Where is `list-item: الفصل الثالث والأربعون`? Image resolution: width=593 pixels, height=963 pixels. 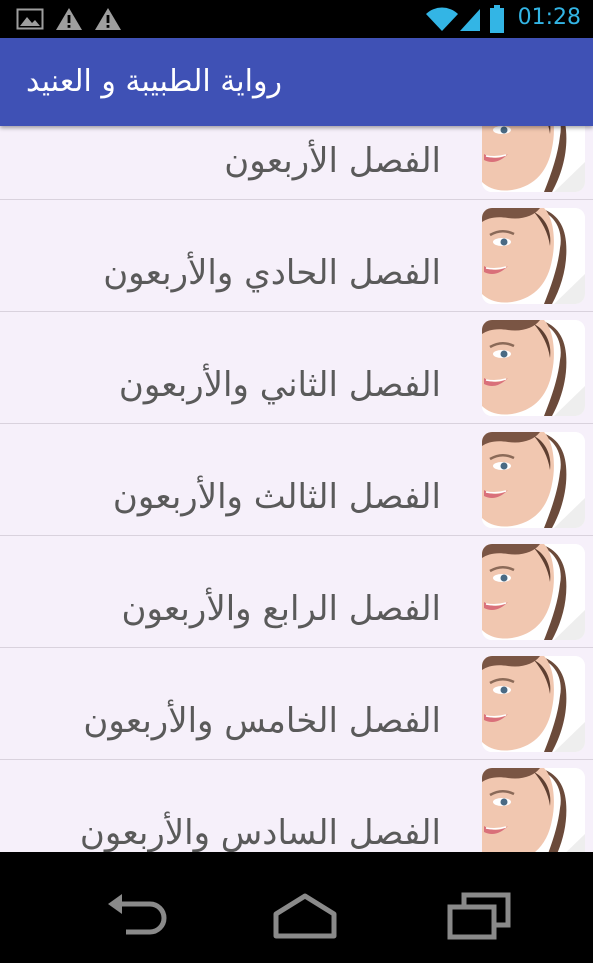 list-item: الفصل الثالث والأربعون is located at coordinates (296, 480).